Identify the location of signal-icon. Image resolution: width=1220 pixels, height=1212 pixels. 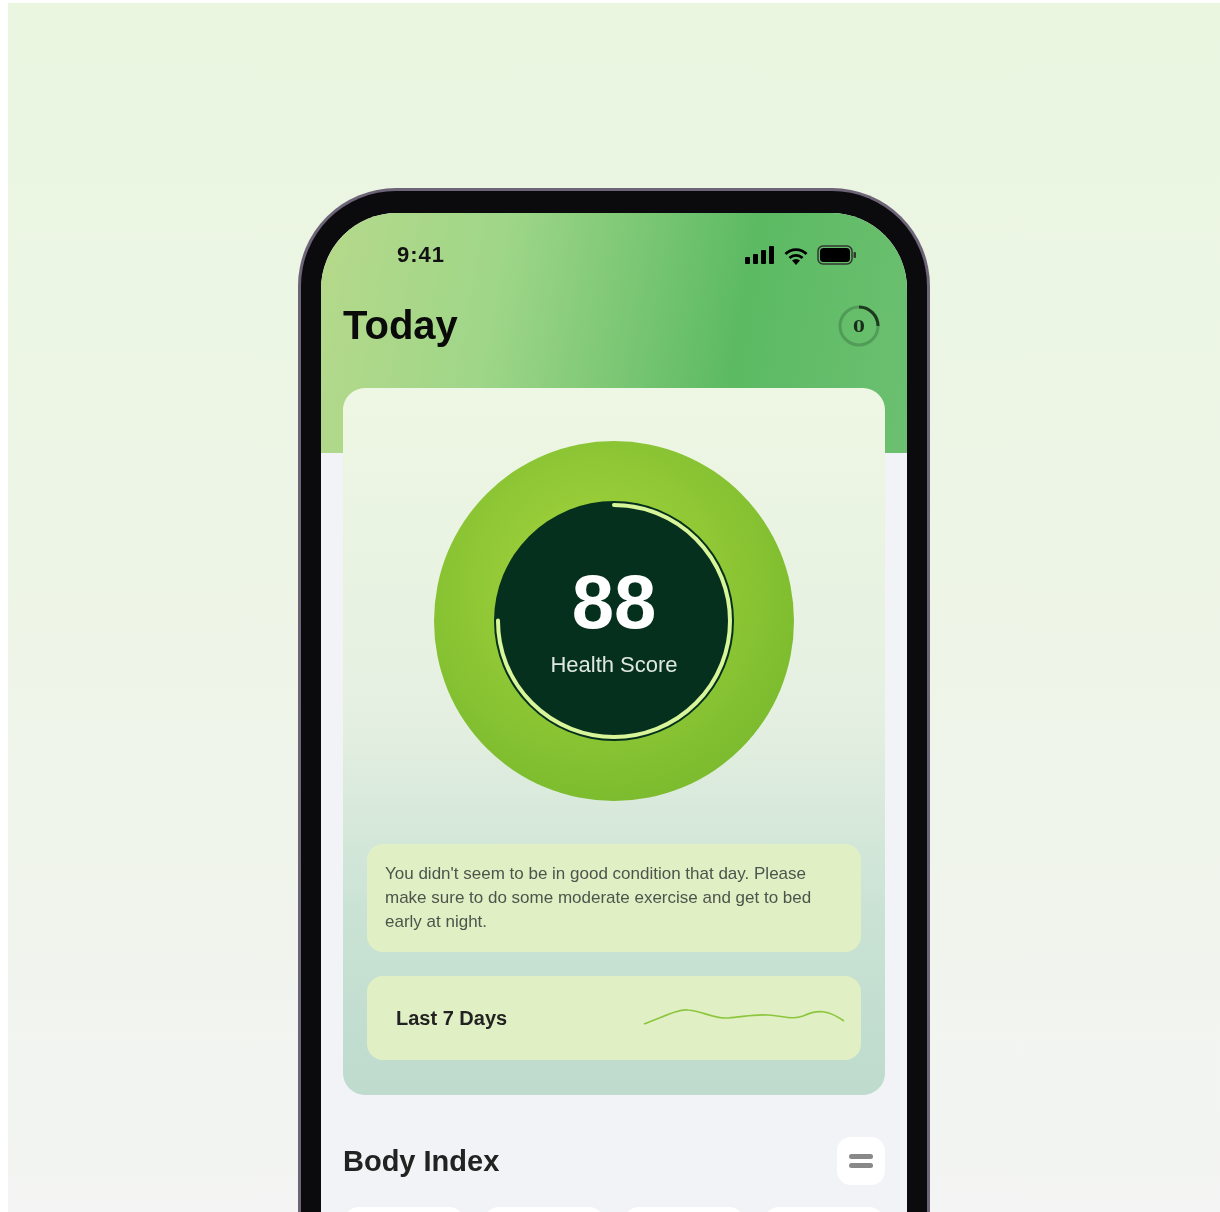
(760, 255).